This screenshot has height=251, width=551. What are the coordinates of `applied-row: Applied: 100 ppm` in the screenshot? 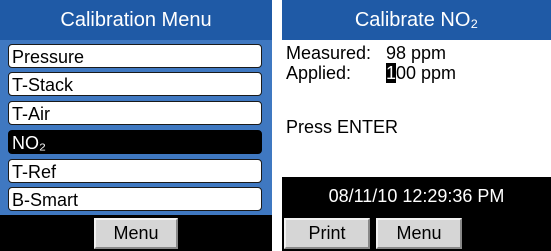 It's located at (371, 73).